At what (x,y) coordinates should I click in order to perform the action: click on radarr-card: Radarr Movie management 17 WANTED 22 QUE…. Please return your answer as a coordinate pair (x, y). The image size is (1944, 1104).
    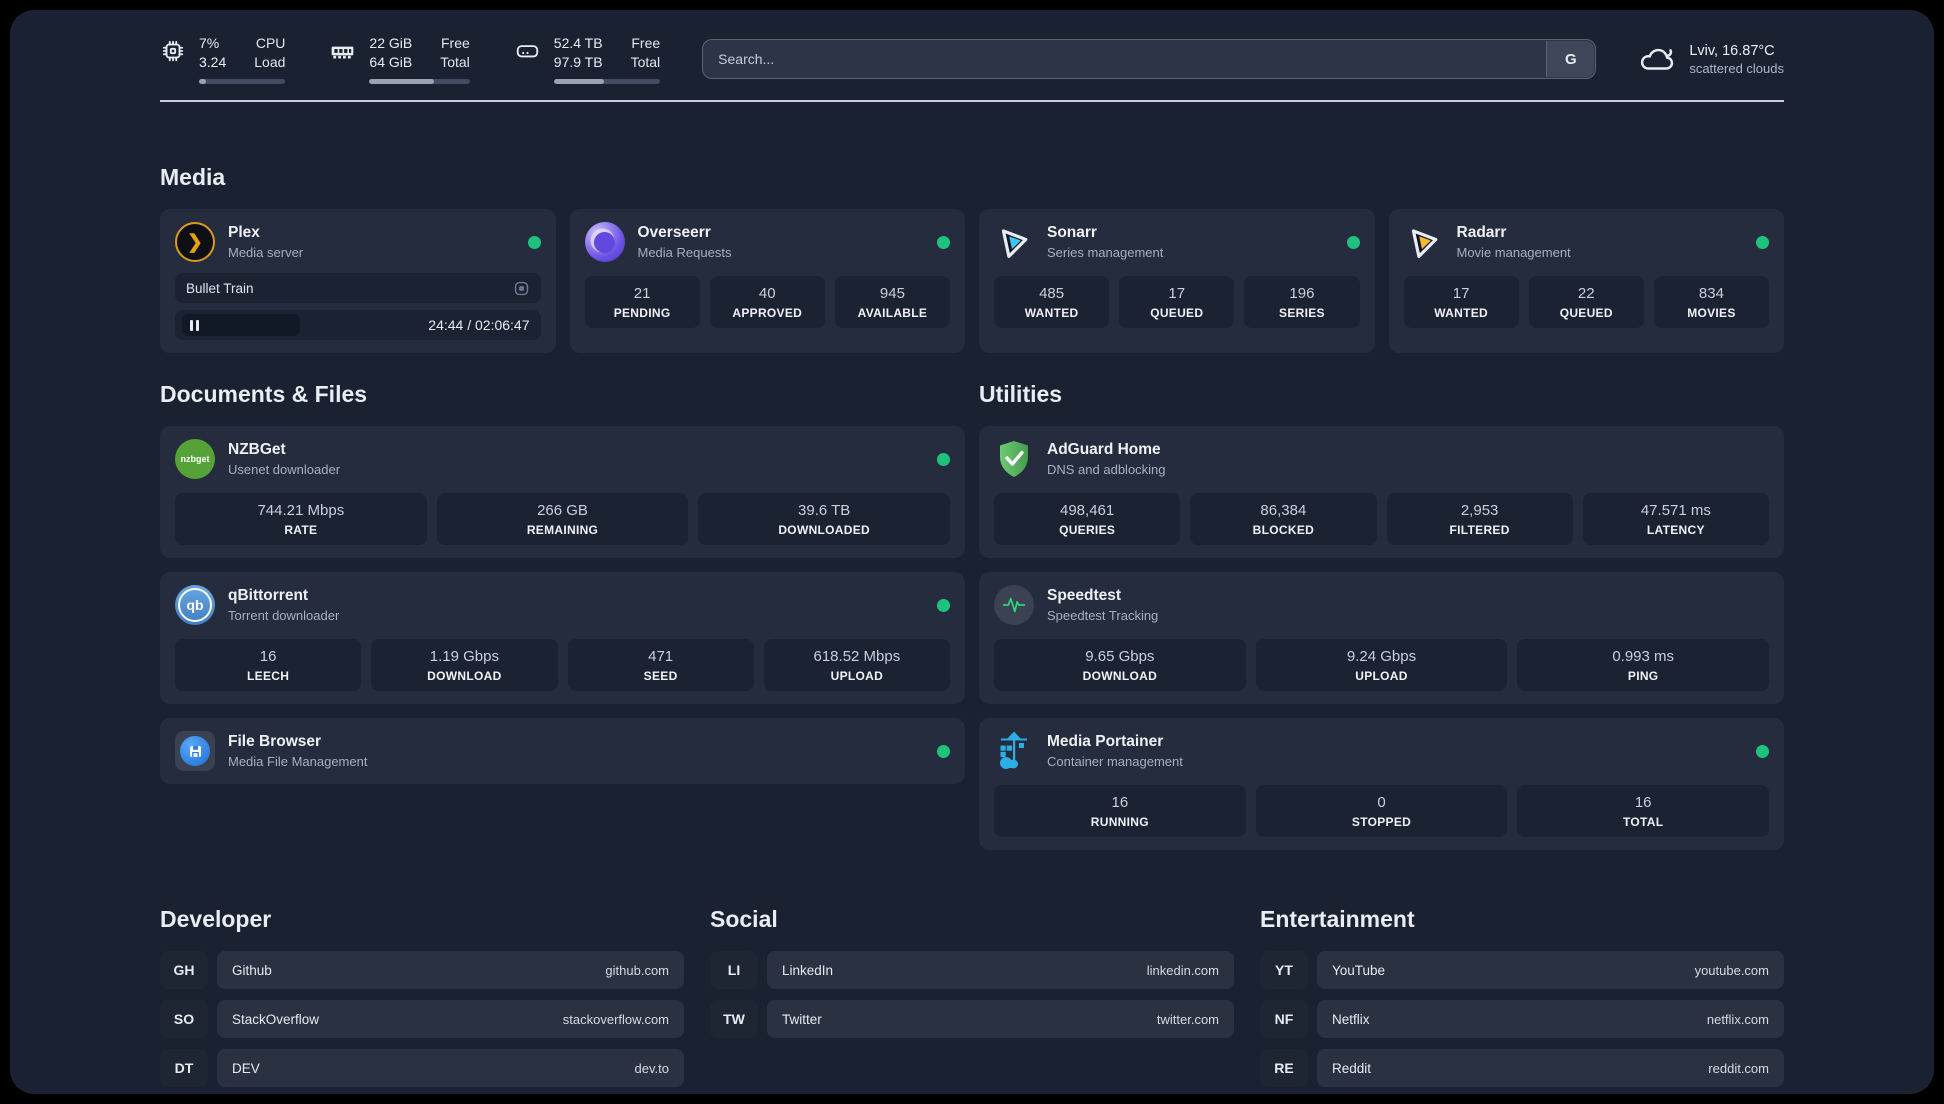
    Looking at the image, I should click on (1586, 281).